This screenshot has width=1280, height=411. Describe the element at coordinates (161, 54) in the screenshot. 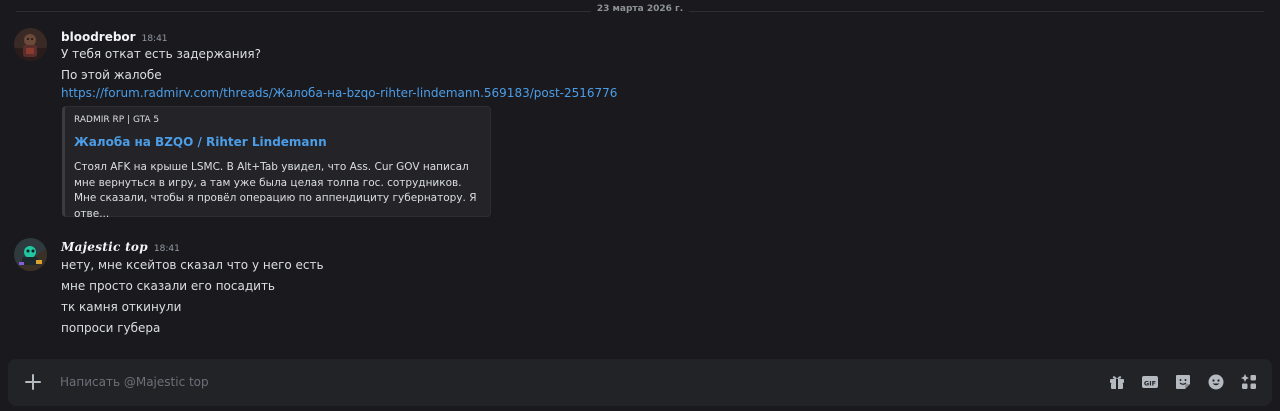

I see `message-text: У тебя откат есть задержания?` at that location.